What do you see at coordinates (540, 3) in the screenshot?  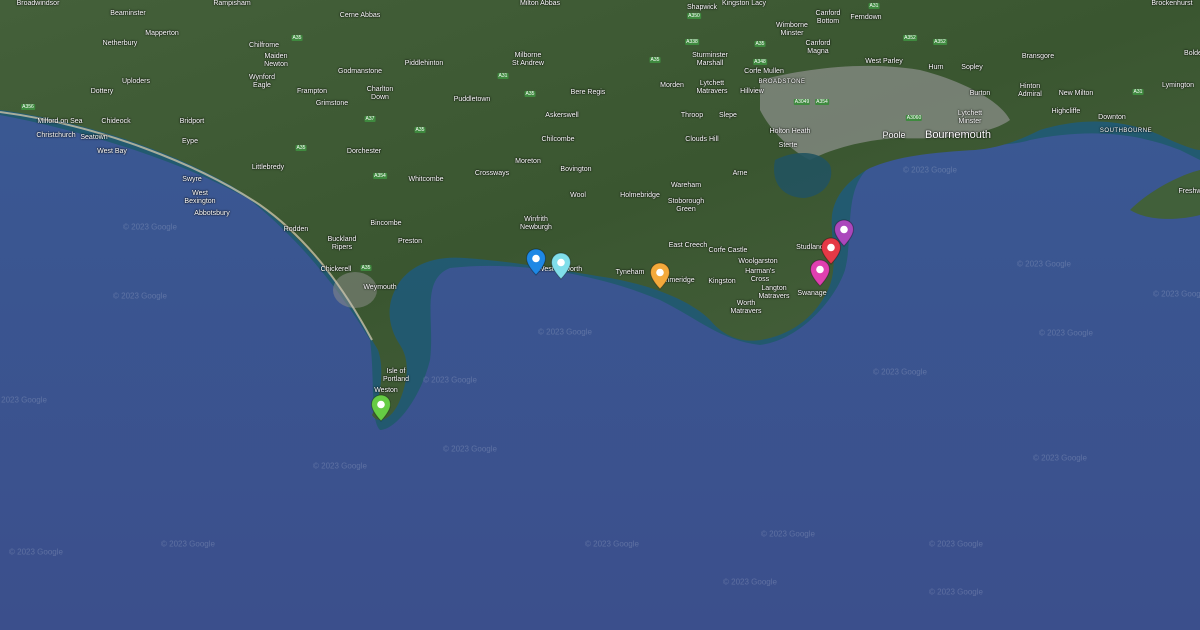 I see `place-label: Milton Abbas` at bounding box center [540, 3].